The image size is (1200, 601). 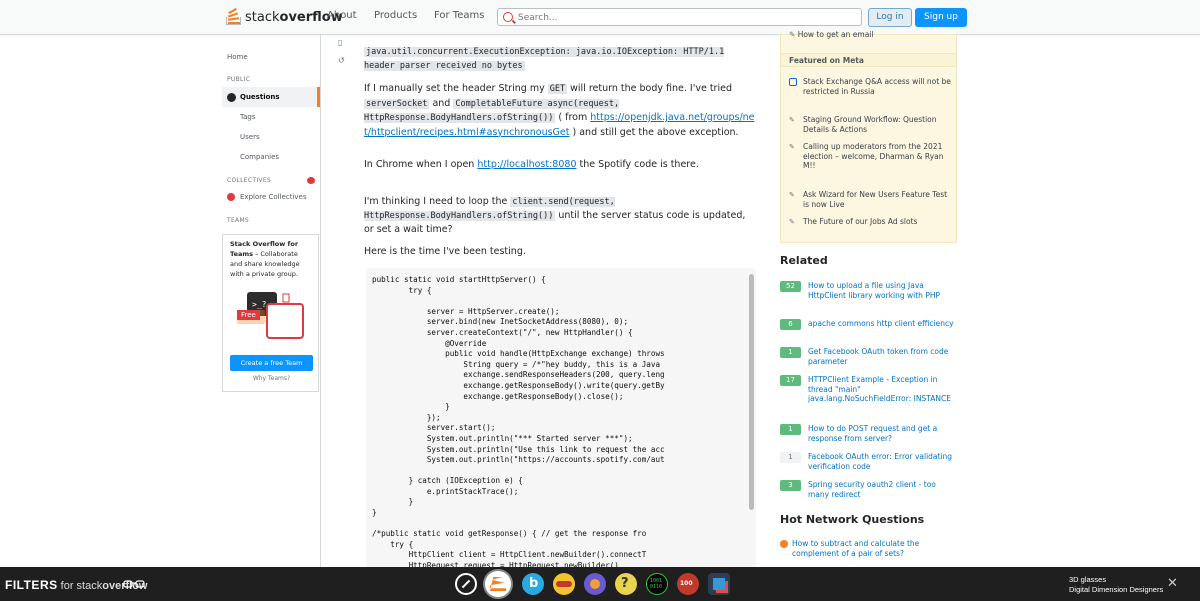 I want to click on nav-questions: Questions, so click(x=260, y=97).